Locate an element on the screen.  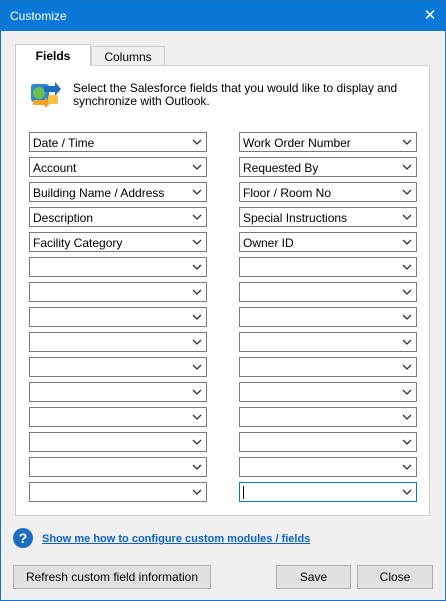
right-field-select-1: Work Order Number is located at coordinates (328, 142).